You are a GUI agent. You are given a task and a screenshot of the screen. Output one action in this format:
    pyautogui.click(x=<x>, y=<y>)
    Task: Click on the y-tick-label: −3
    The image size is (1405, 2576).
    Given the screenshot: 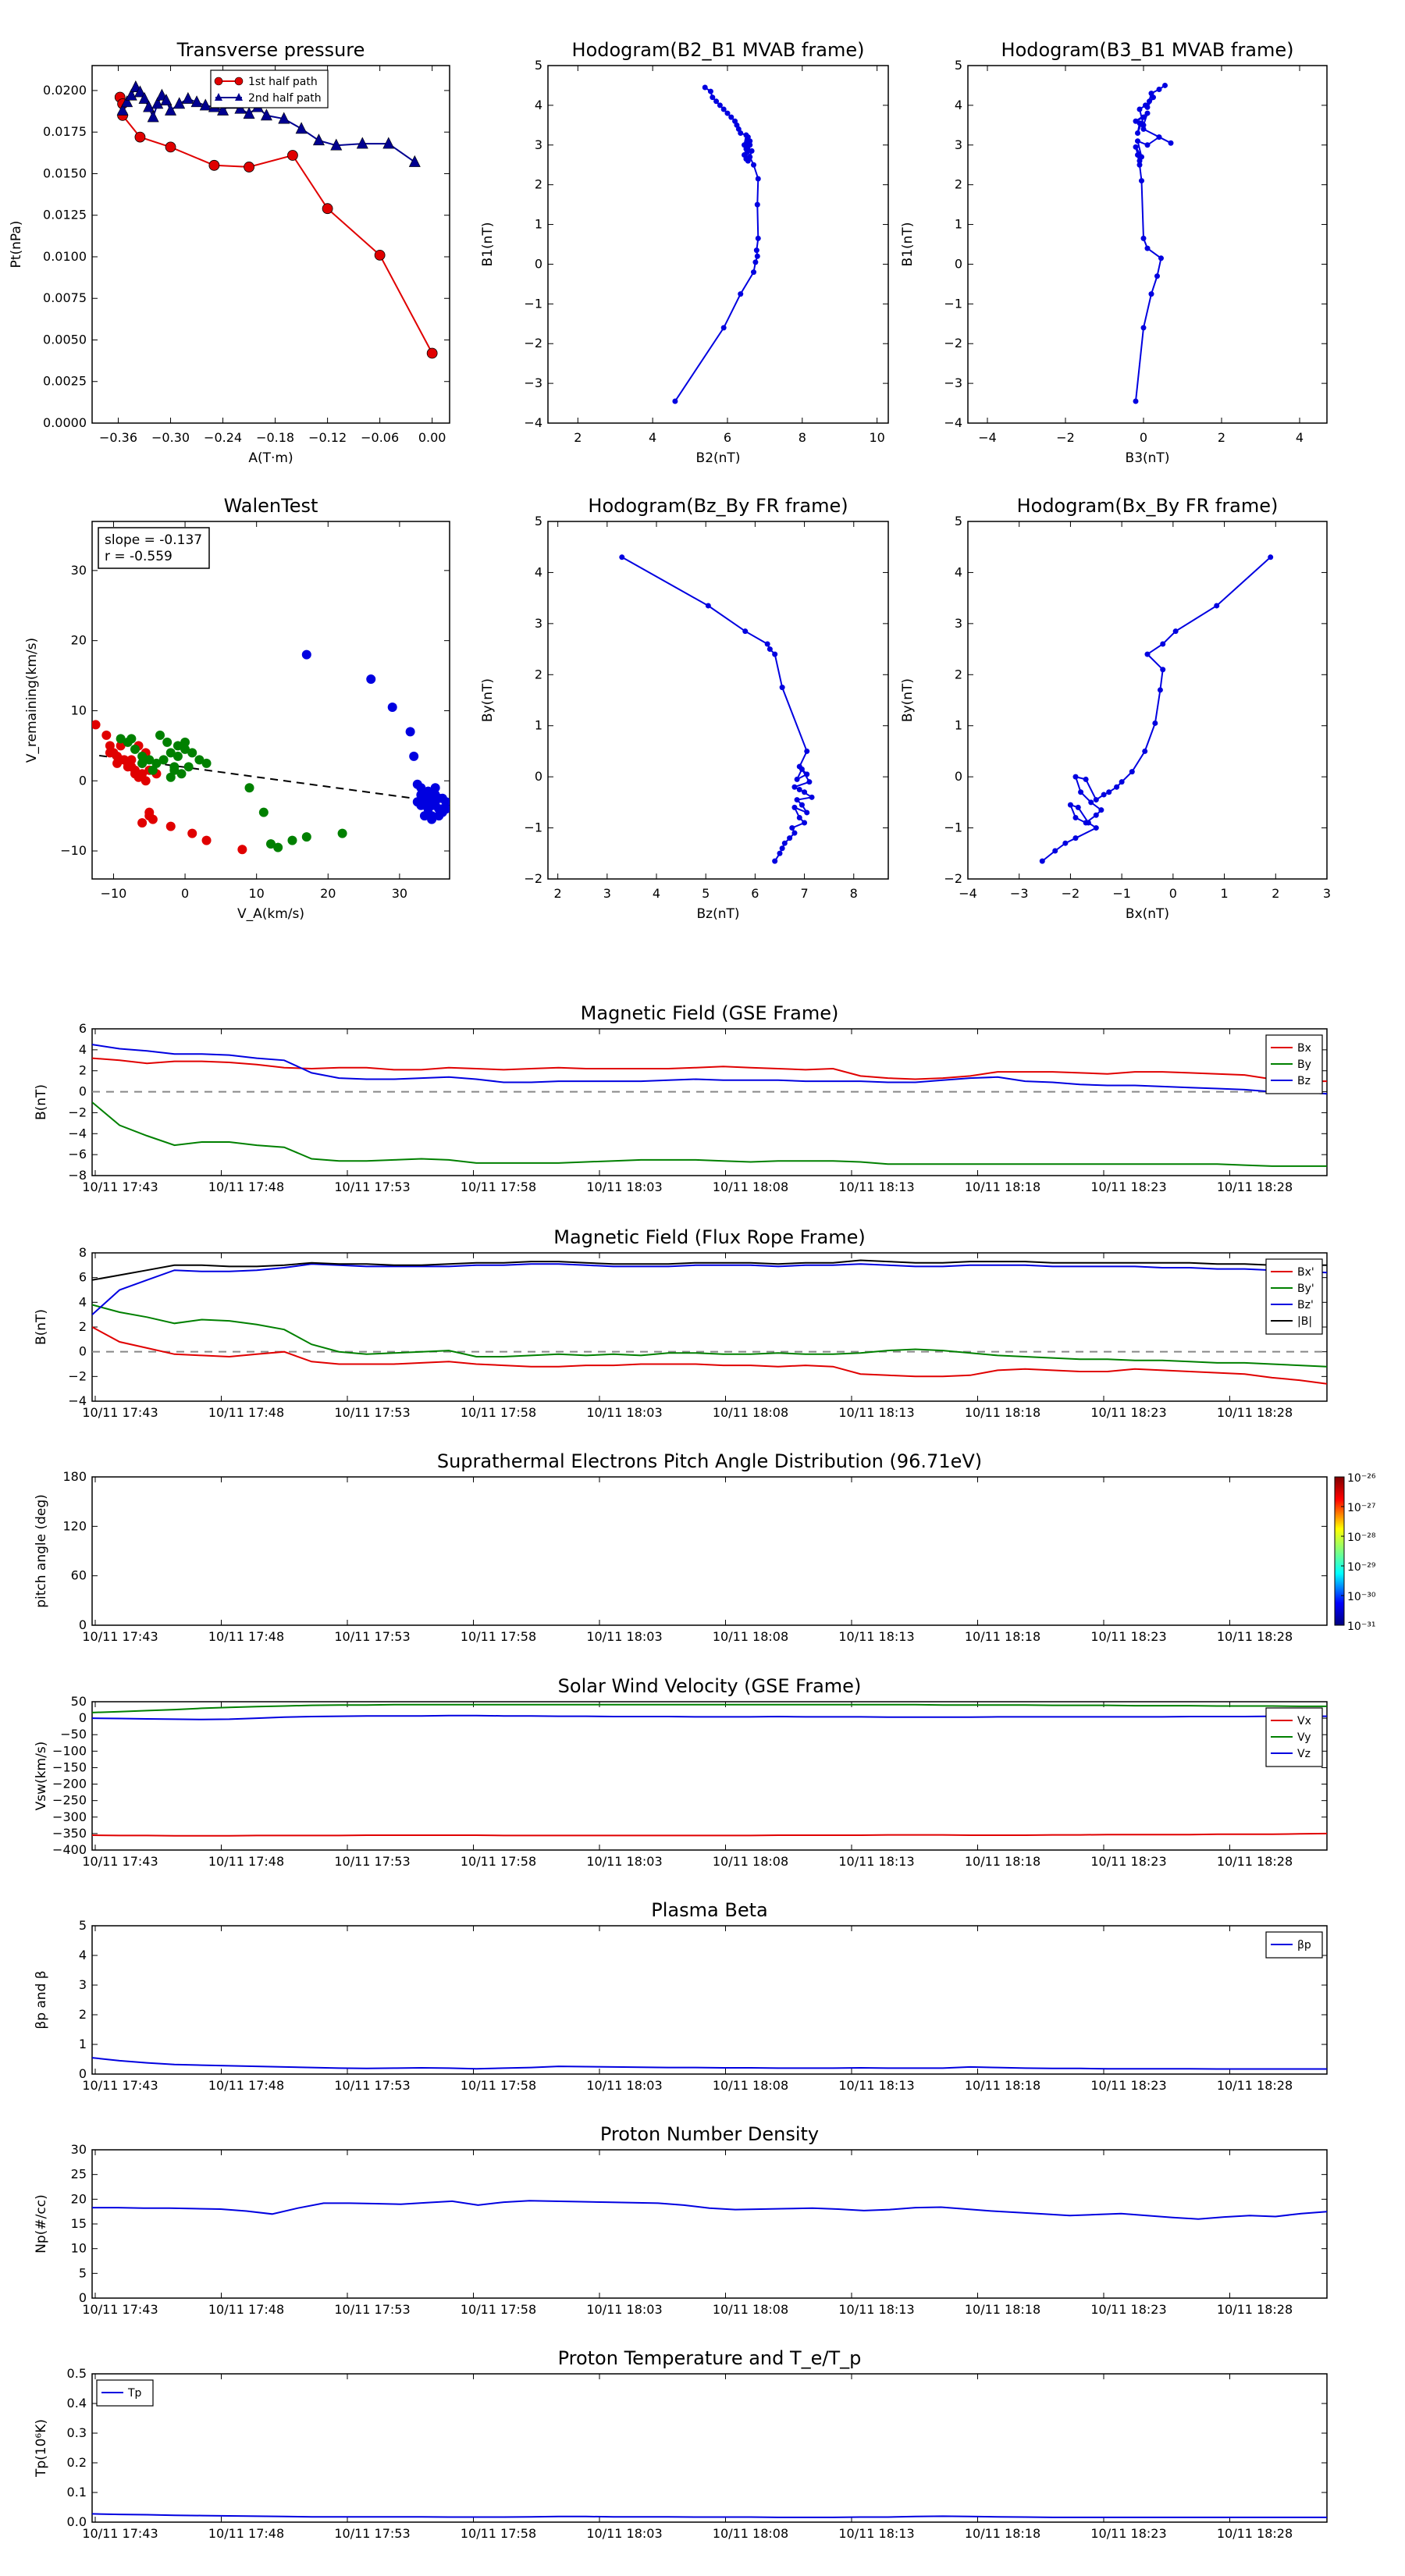 What is the action you would take?
    pyautogui.click(x=953, y=382)
    